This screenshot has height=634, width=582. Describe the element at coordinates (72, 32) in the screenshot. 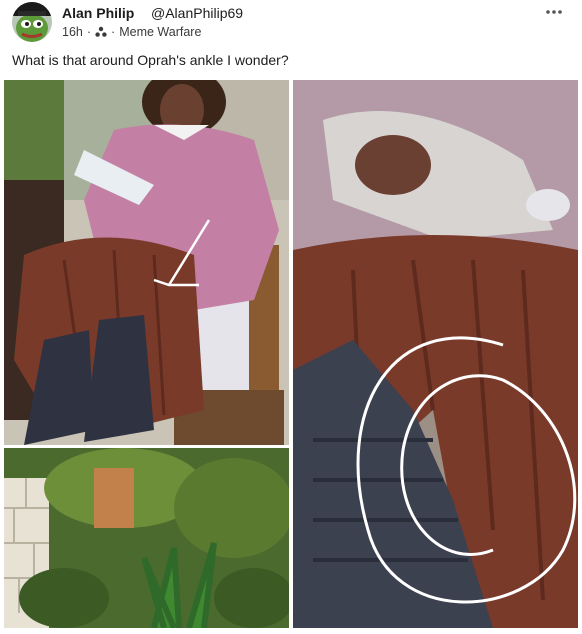

I see `post-time: 16h` at that location.